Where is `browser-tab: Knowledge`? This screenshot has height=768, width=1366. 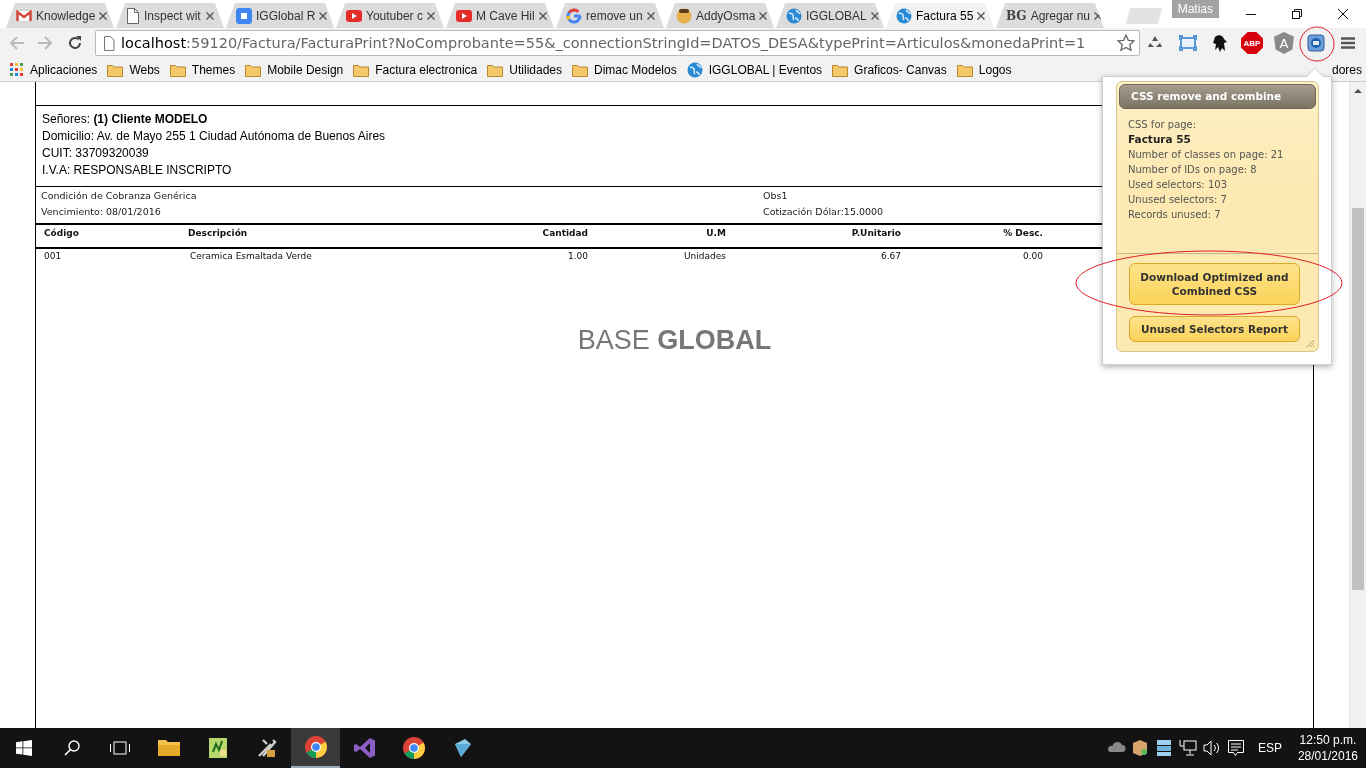 browser-tab: Knowledge is located at coordinates (60, 15).